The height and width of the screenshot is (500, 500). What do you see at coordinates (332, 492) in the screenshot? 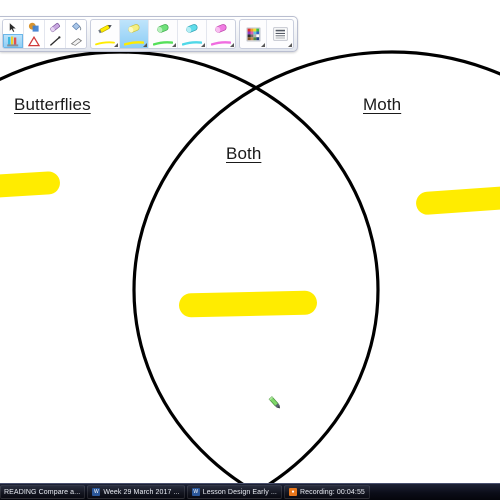
I see `taskbar-item-label: Recording: 00:04:55` at bounding box center [332, 492].